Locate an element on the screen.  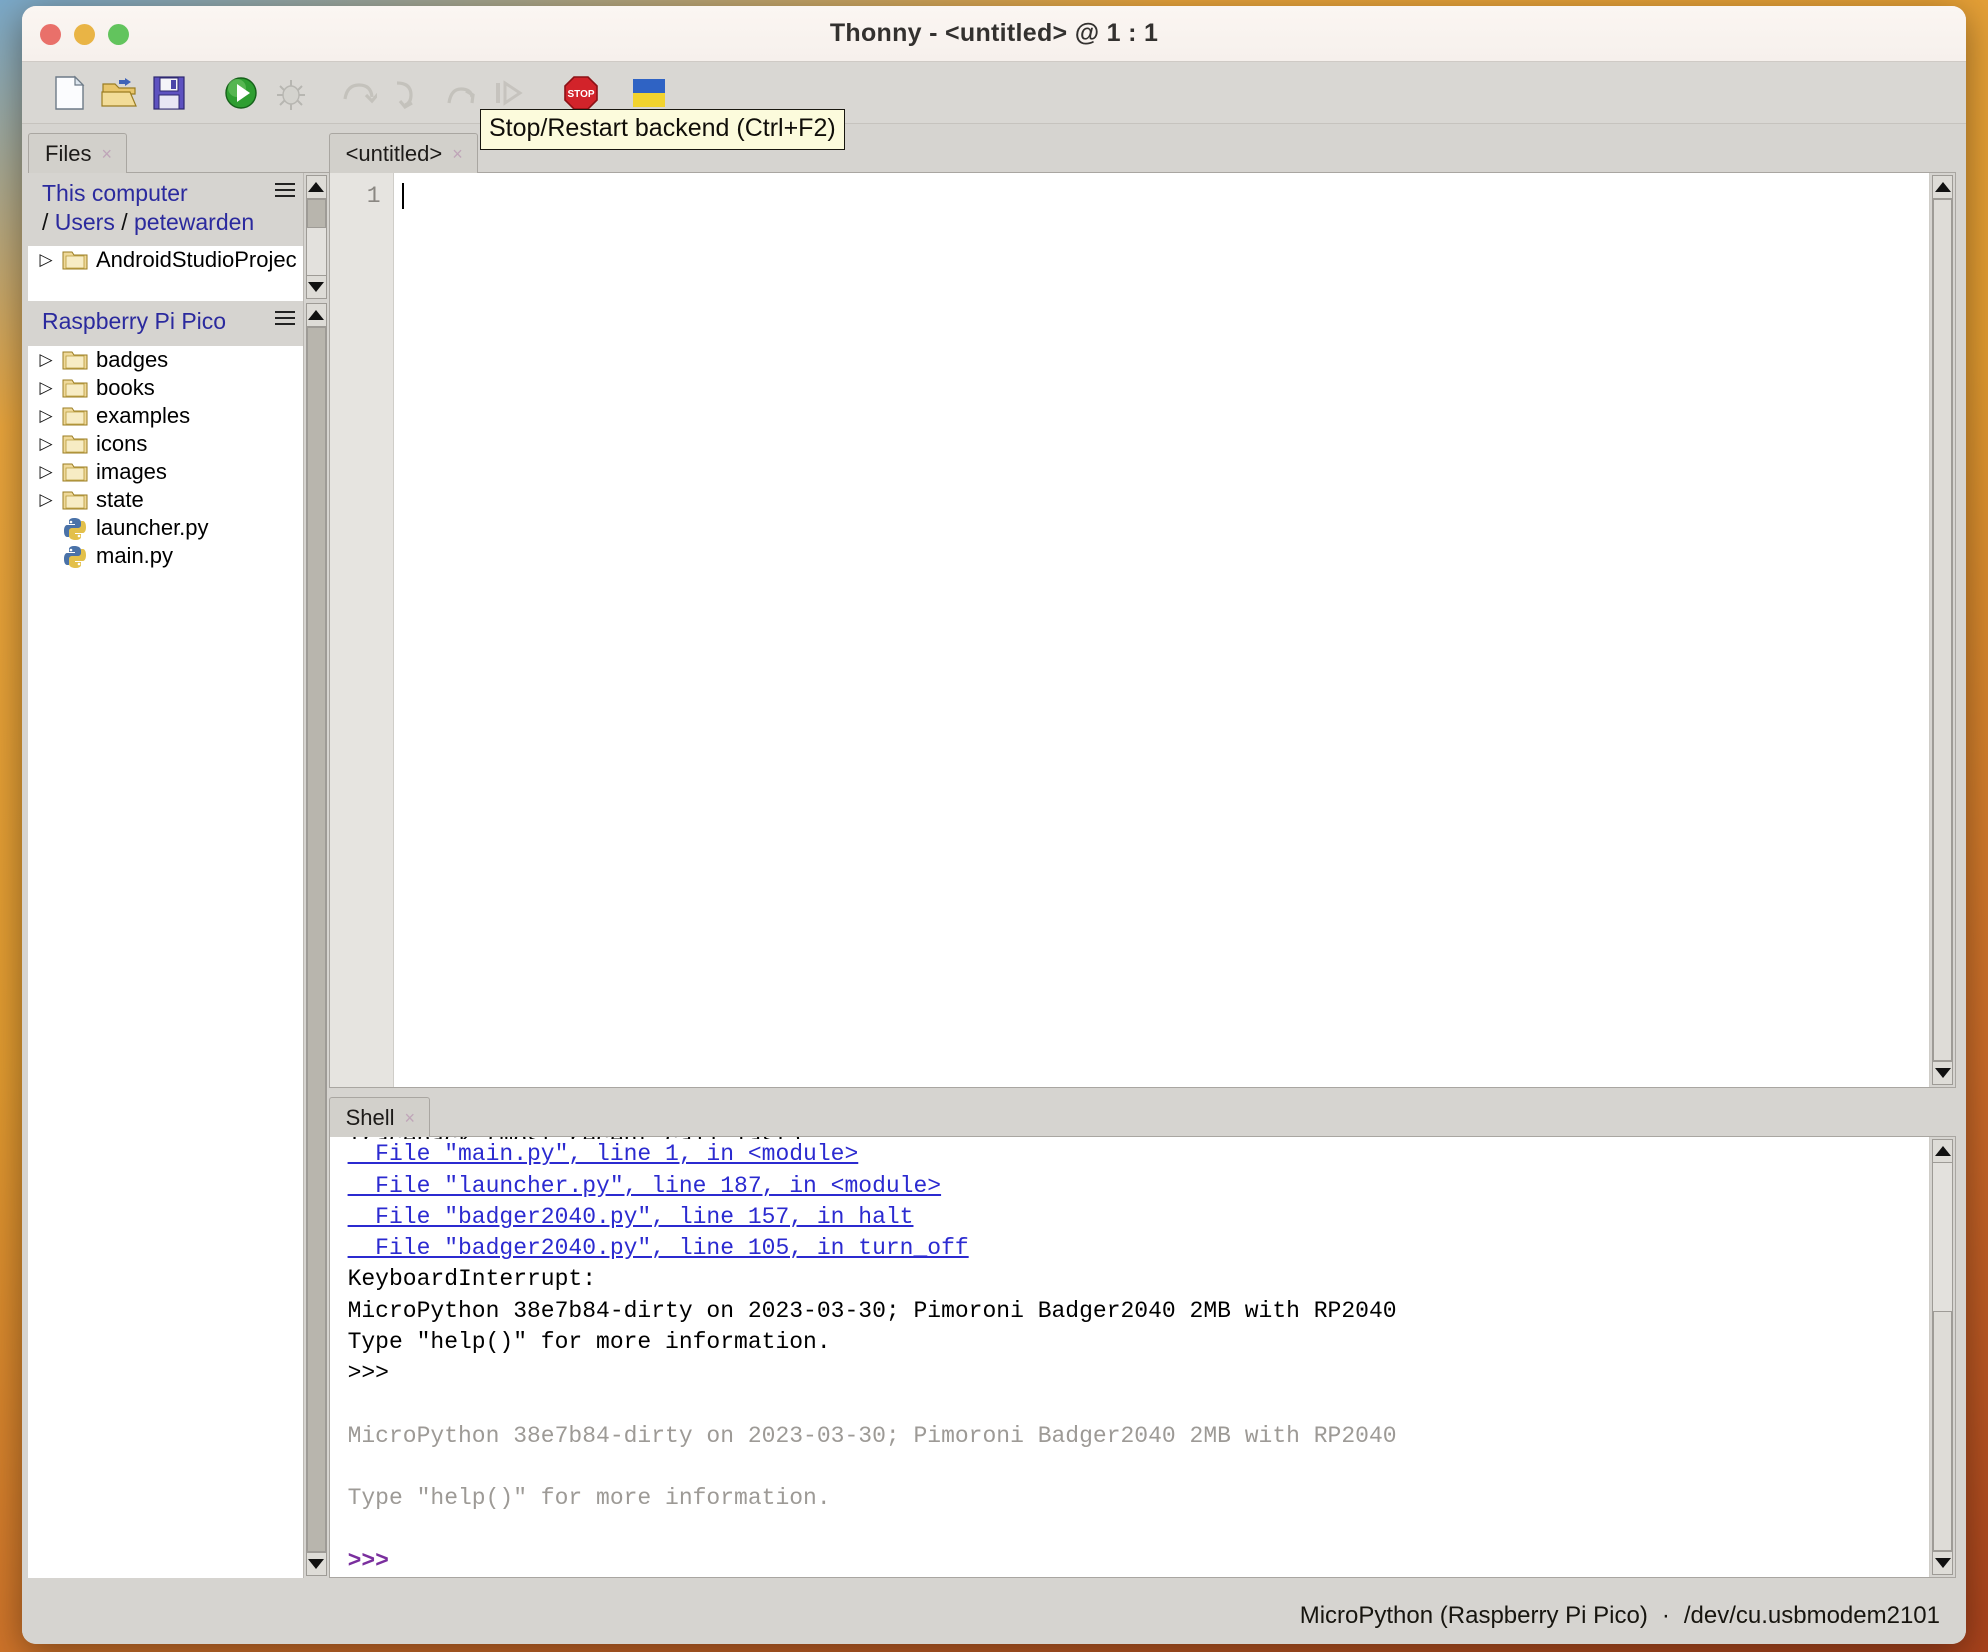
editor-scrollbar is located at coordinates (1942, 630).